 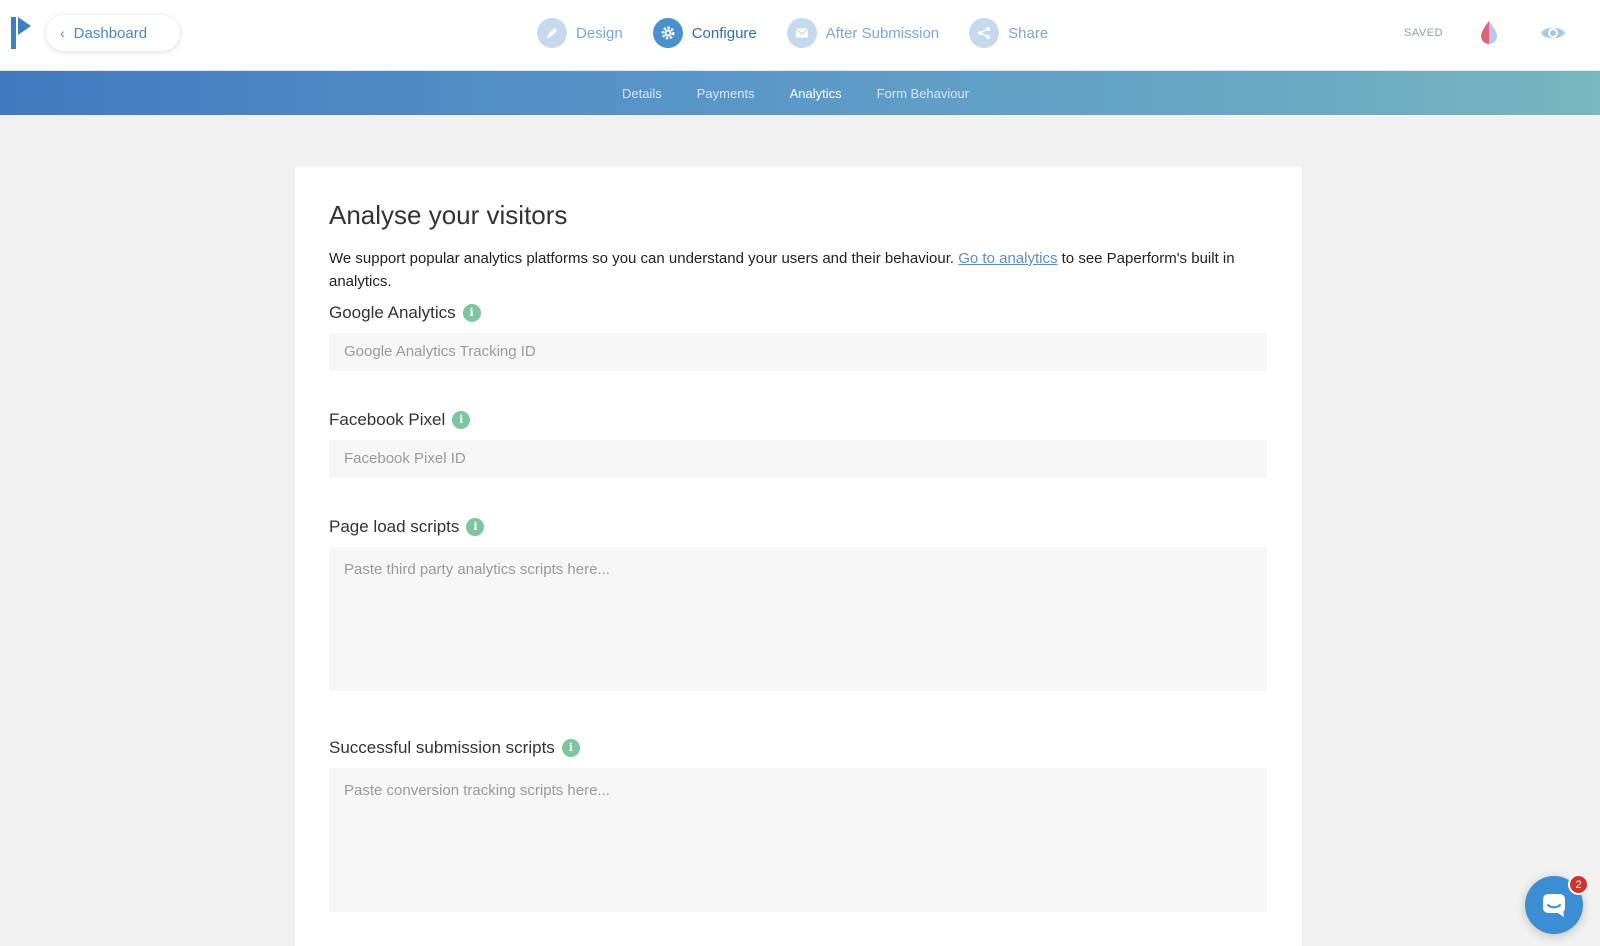 I want to click on tab-payments: Payments, so click(x=726, y=93).